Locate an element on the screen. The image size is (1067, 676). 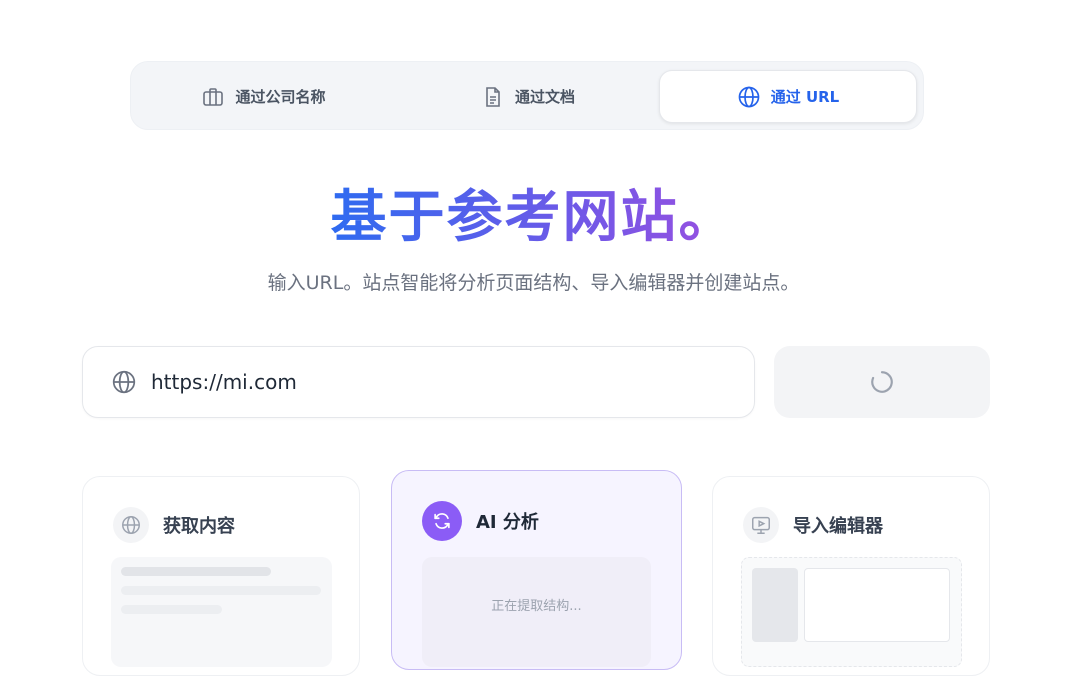
tab-company-name: 通过公司名称 is located at coordinates (263, 96).